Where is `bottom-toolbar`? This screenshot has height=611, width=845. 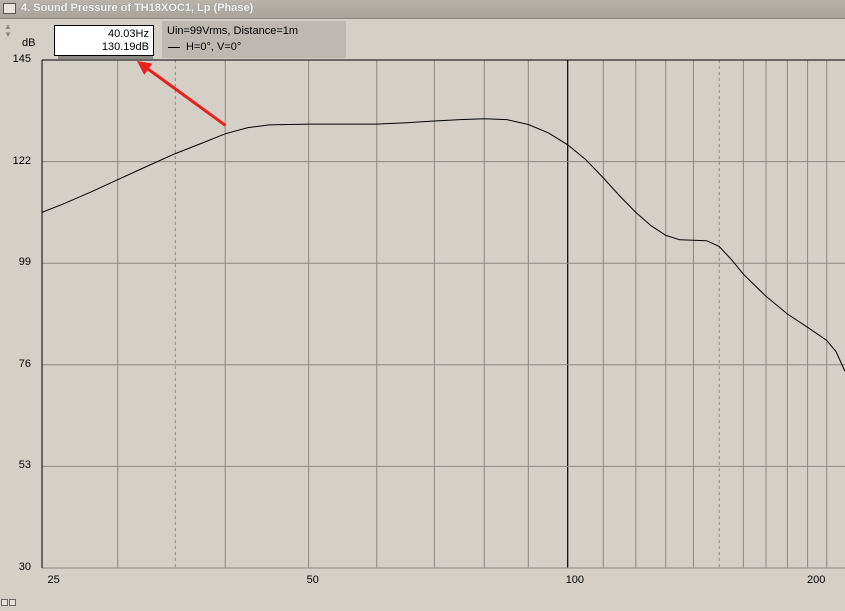
bottom-toolbar is located at coordinates (9, 602).